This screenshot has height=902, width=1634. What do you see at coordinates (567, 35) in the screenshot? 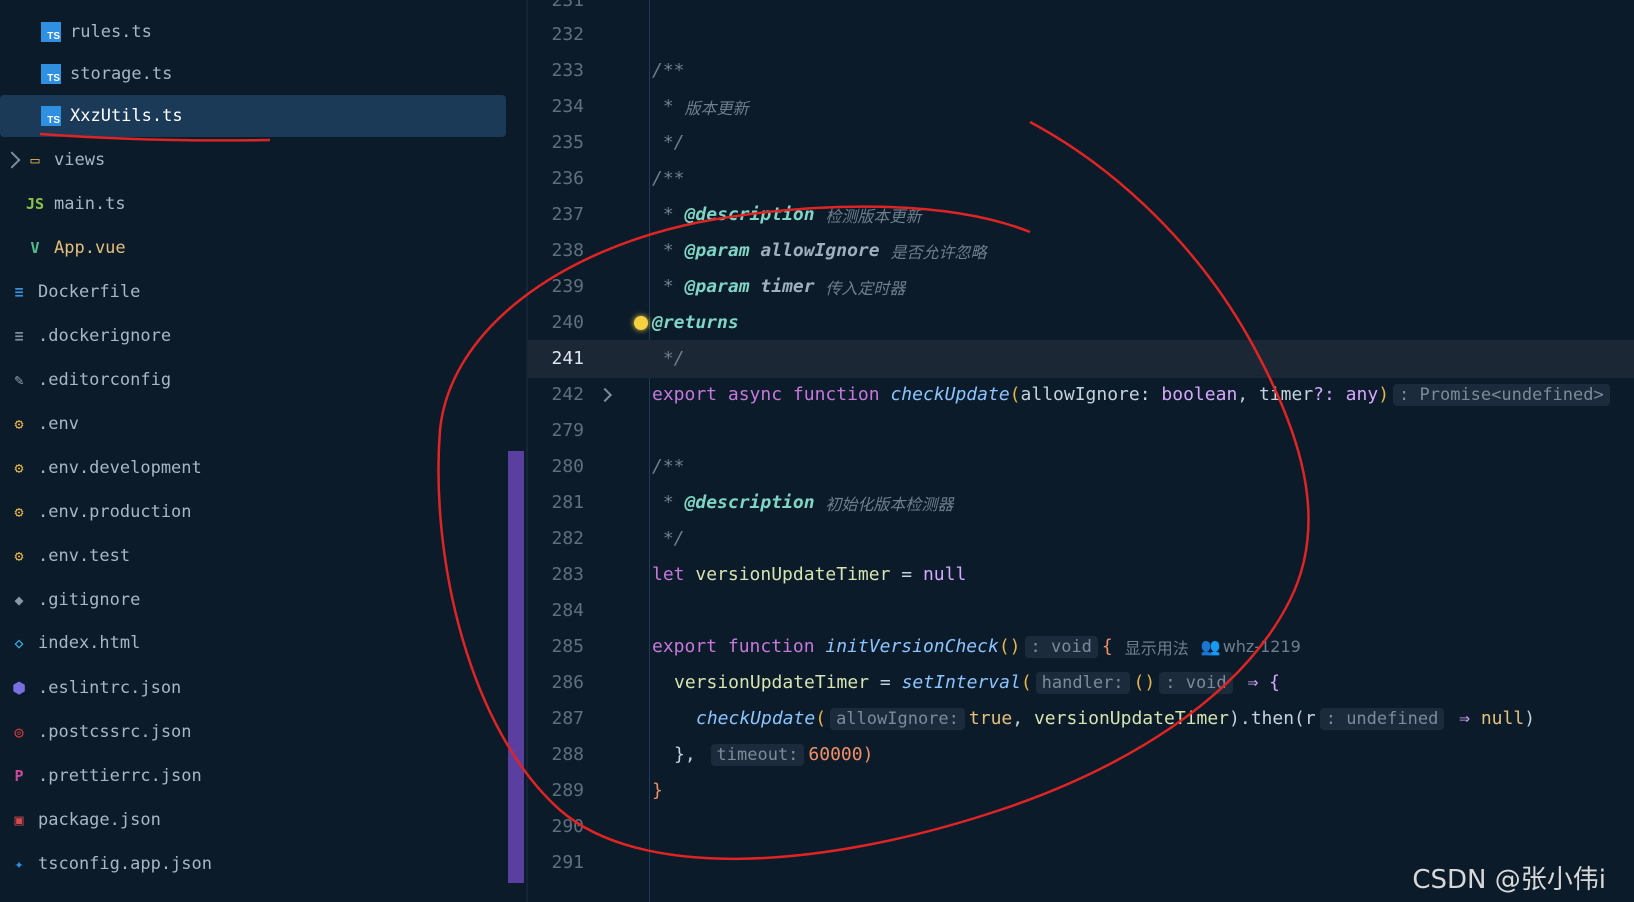
I see `line-number: 232` at bounding box center [567, 35].